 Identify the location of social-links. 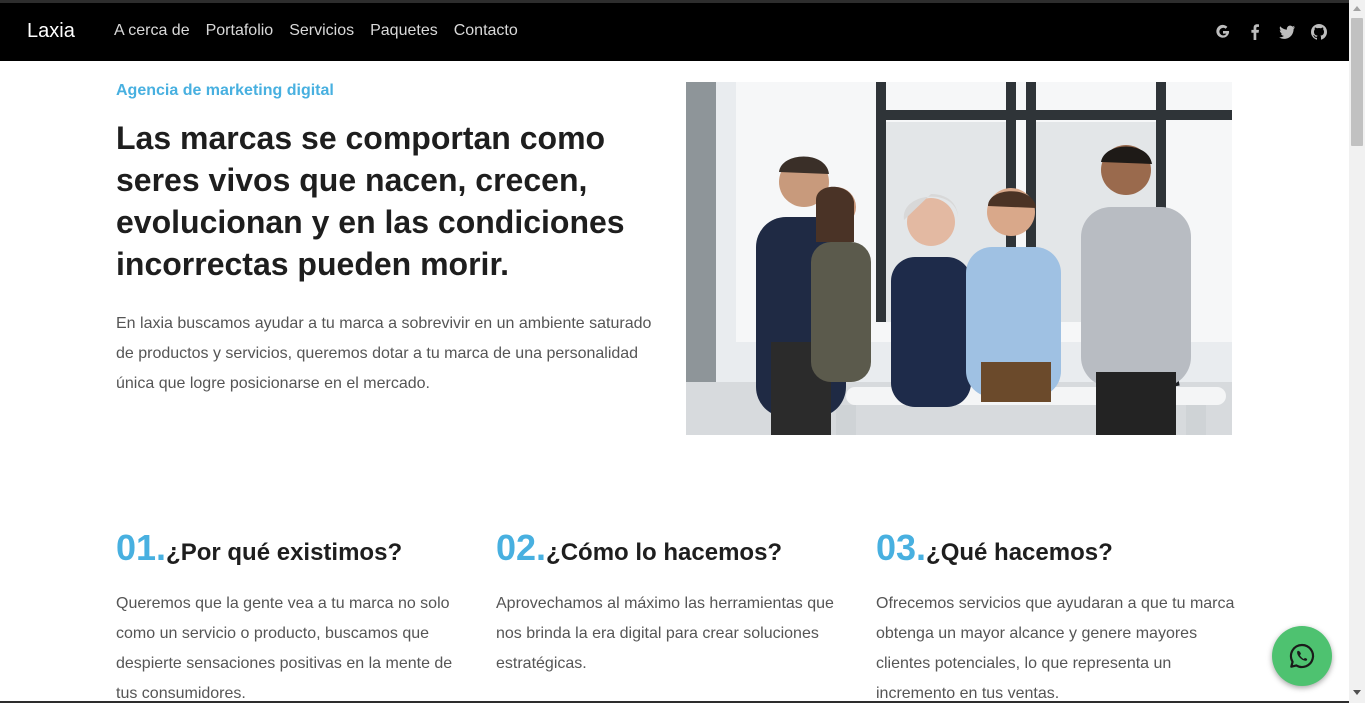
(1271, 32).